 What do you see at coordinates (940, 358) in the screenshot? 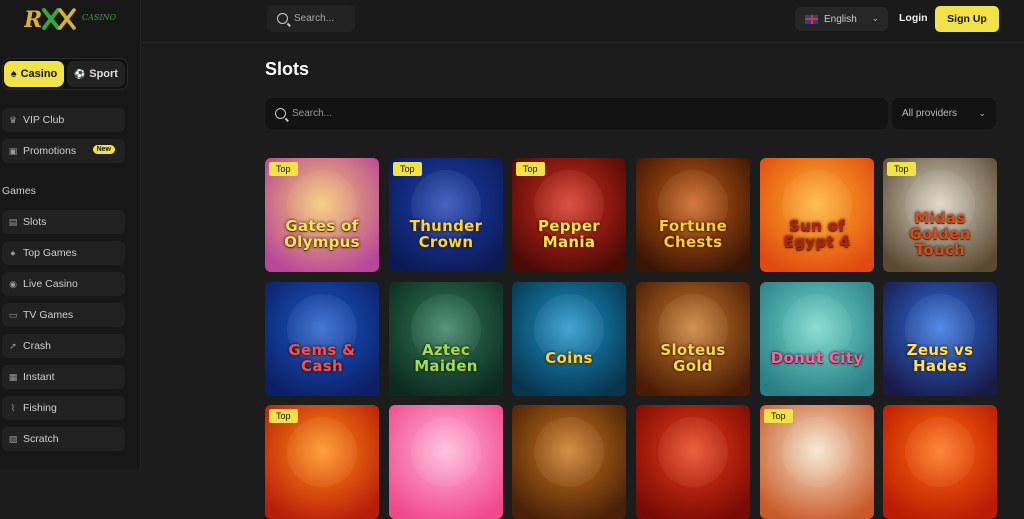
I see `game-title: Zeus vs Hades` at bounding box center [940, 358].